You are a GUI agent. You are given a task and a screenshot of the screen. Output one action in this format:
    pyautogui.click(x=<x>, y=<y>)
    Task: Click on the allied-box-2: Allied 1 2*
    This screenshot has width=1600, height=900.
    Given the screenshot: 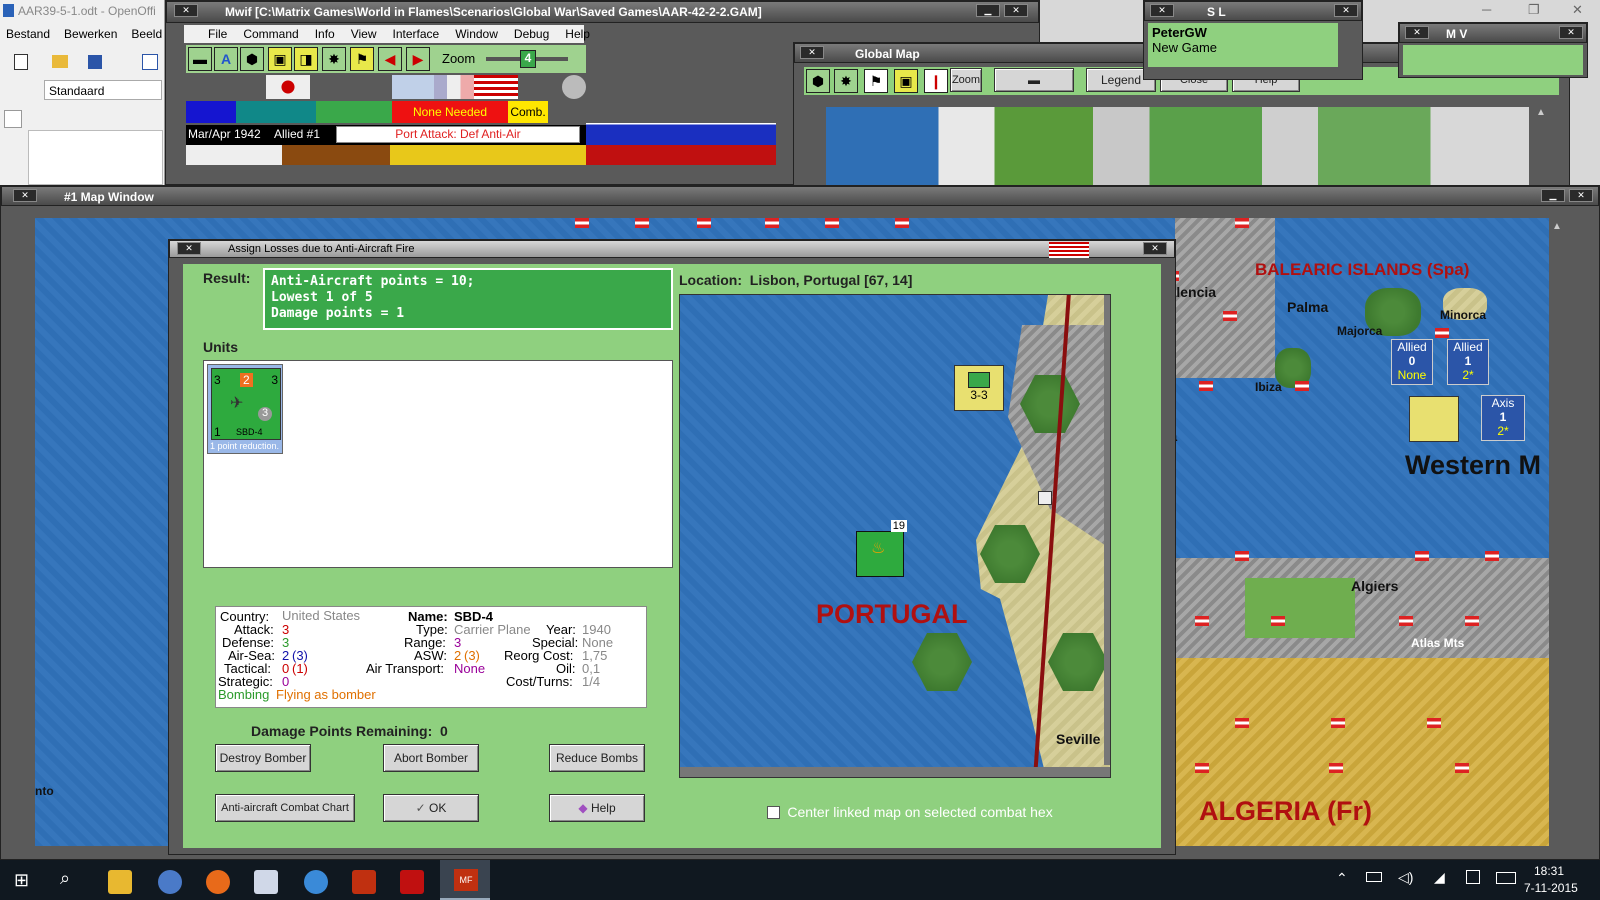 What is the action you would take?
    pyautogui.click(x=1468, y=362)
    